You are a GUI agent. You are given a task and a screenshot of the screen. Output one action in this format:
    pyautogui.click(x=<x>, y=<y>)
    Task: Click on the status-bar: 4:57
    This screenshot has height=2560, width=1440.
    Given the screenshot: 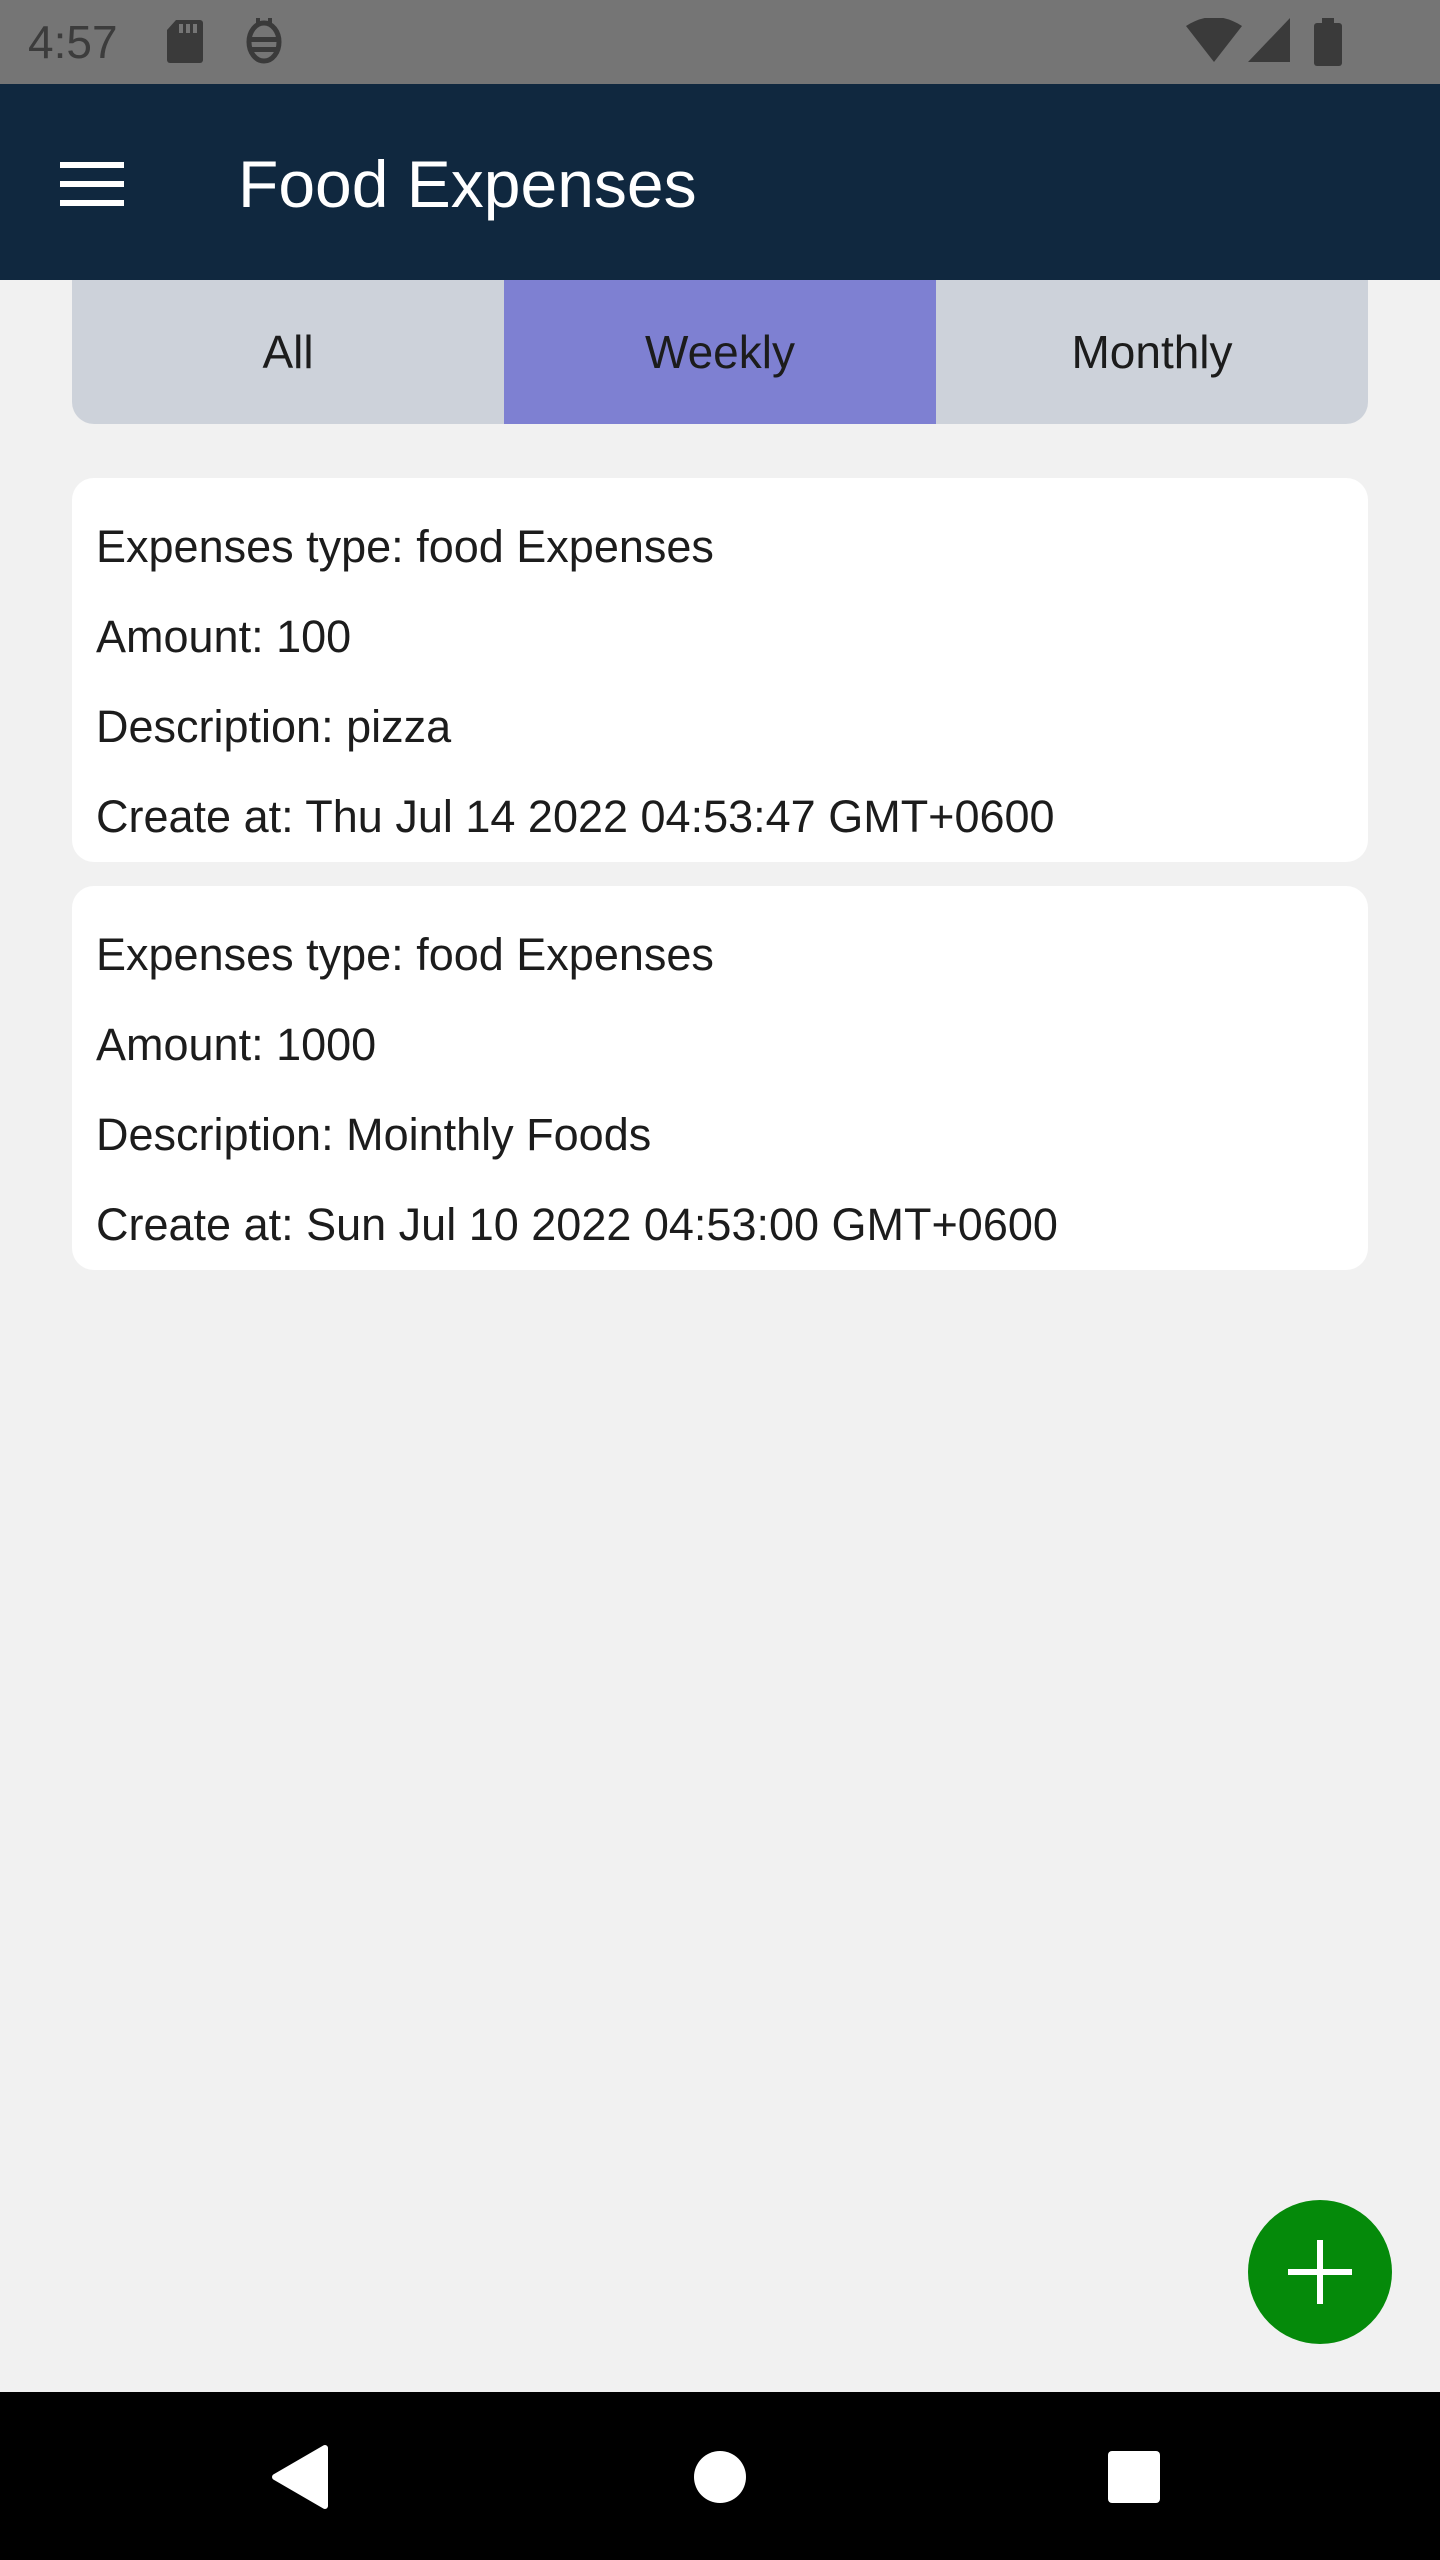 What is the action you would take?
    pyautogui.click(x=720, y=42)
    